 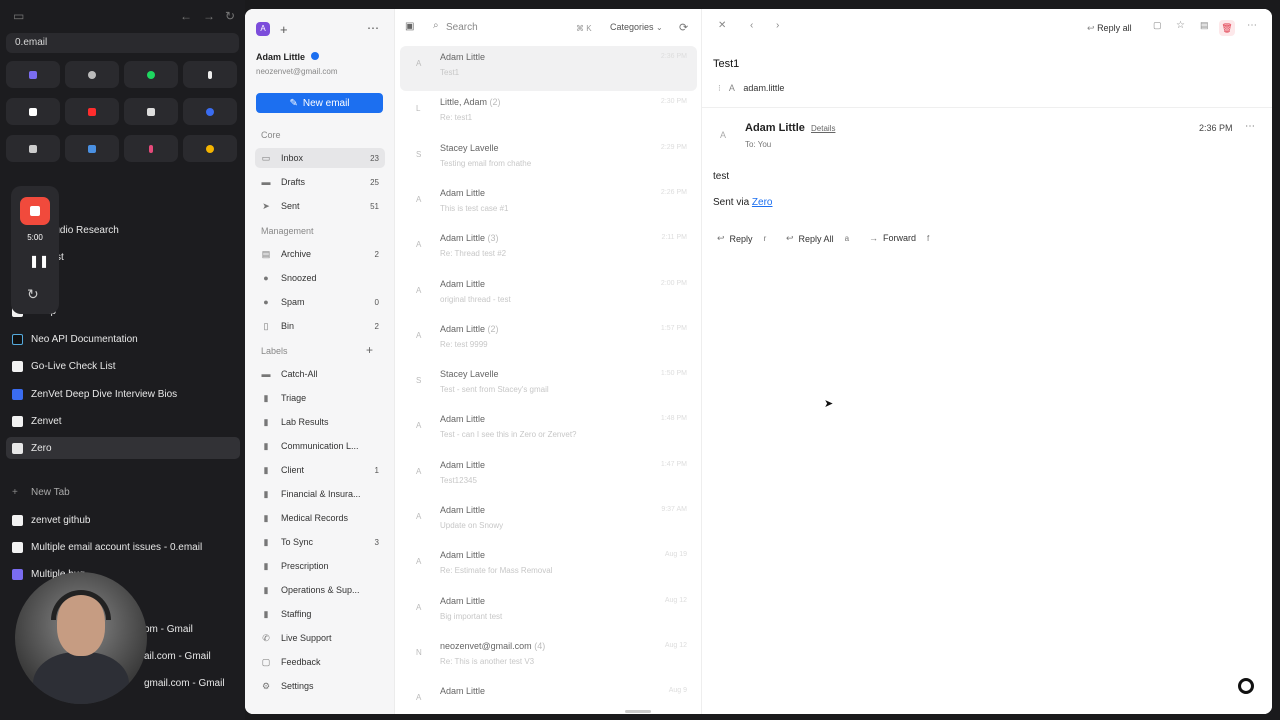 What do you see at coordinates (741, 238) in the screenshot?
I see `reply-button: ↩ Reply r` at bounding box center [741, 238].